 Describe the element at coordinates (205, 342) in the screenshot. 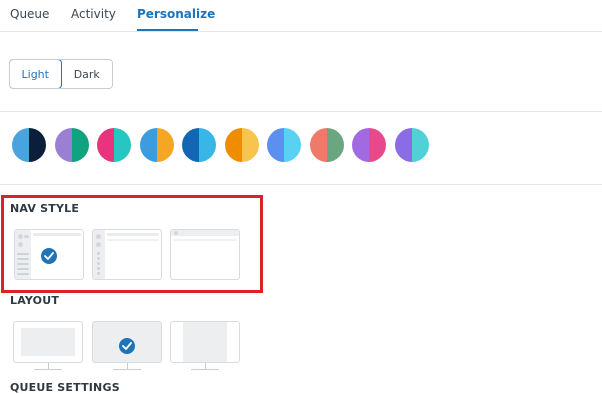

I see `layout-option-split` at that location.